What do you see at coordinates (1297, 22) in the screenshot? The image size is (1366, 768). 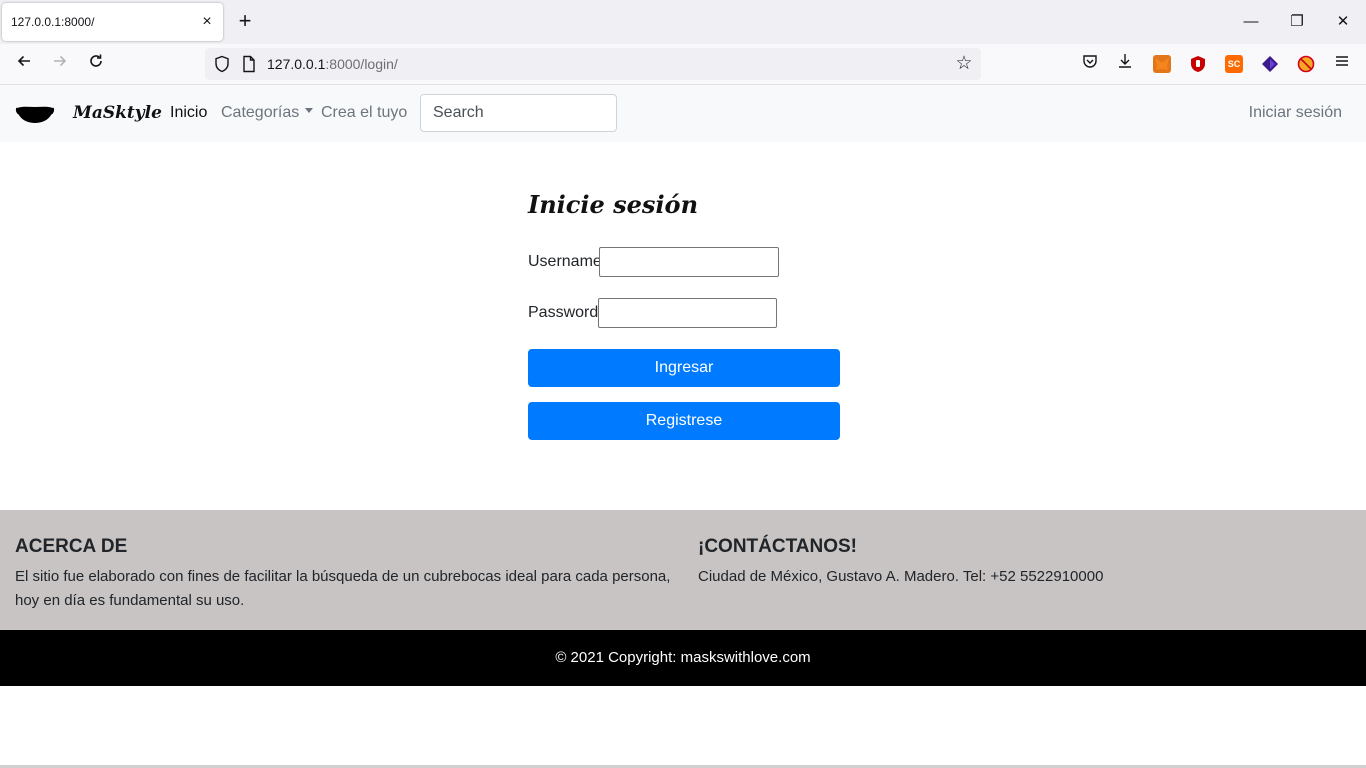 I see `restore-icon: ❐` at bounding box center [1297, 22].